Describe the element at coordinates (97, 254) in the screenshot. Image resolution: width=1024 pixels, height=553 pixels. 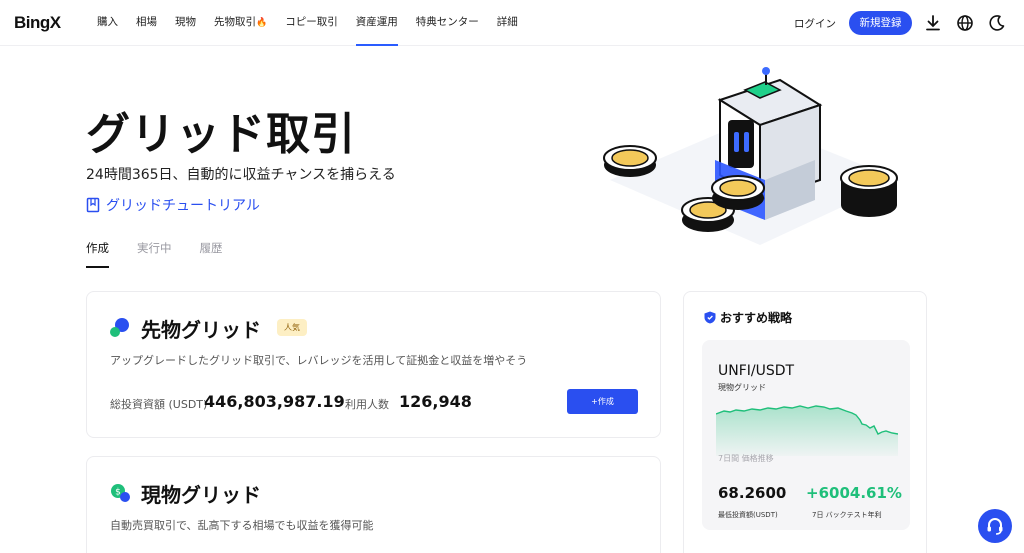
I see `tab-create: 作成` at that location.